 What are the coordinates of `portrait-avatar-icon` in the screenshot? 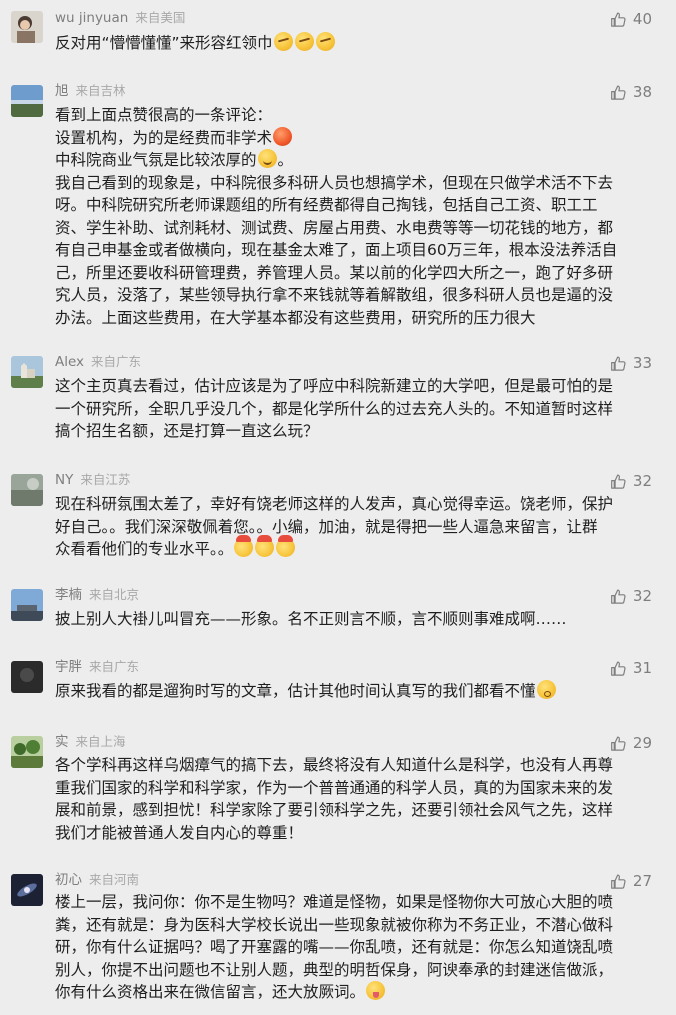 It's located at (27, 27).